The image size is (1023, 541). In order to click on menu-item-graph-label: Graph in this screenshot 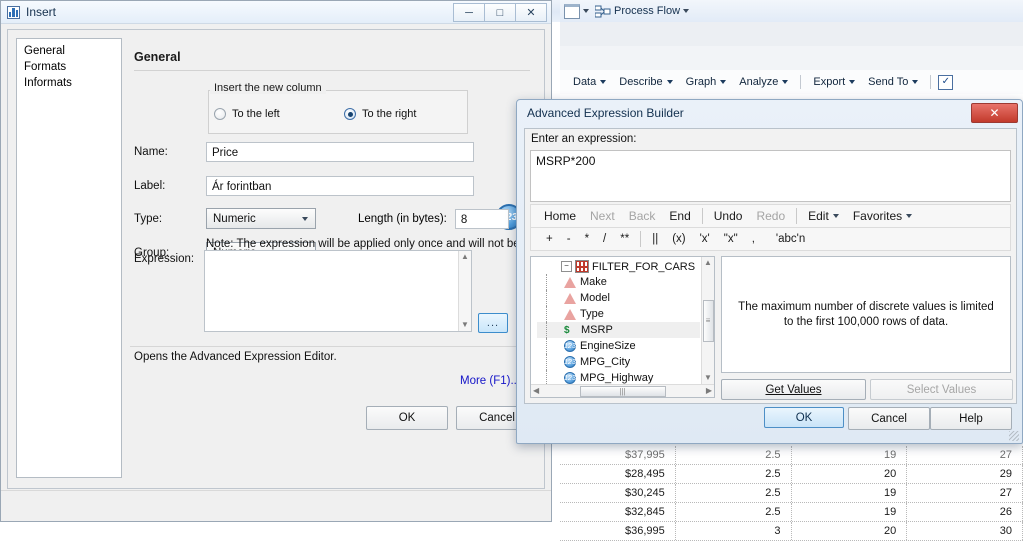, I will do `click(701, 82)`.